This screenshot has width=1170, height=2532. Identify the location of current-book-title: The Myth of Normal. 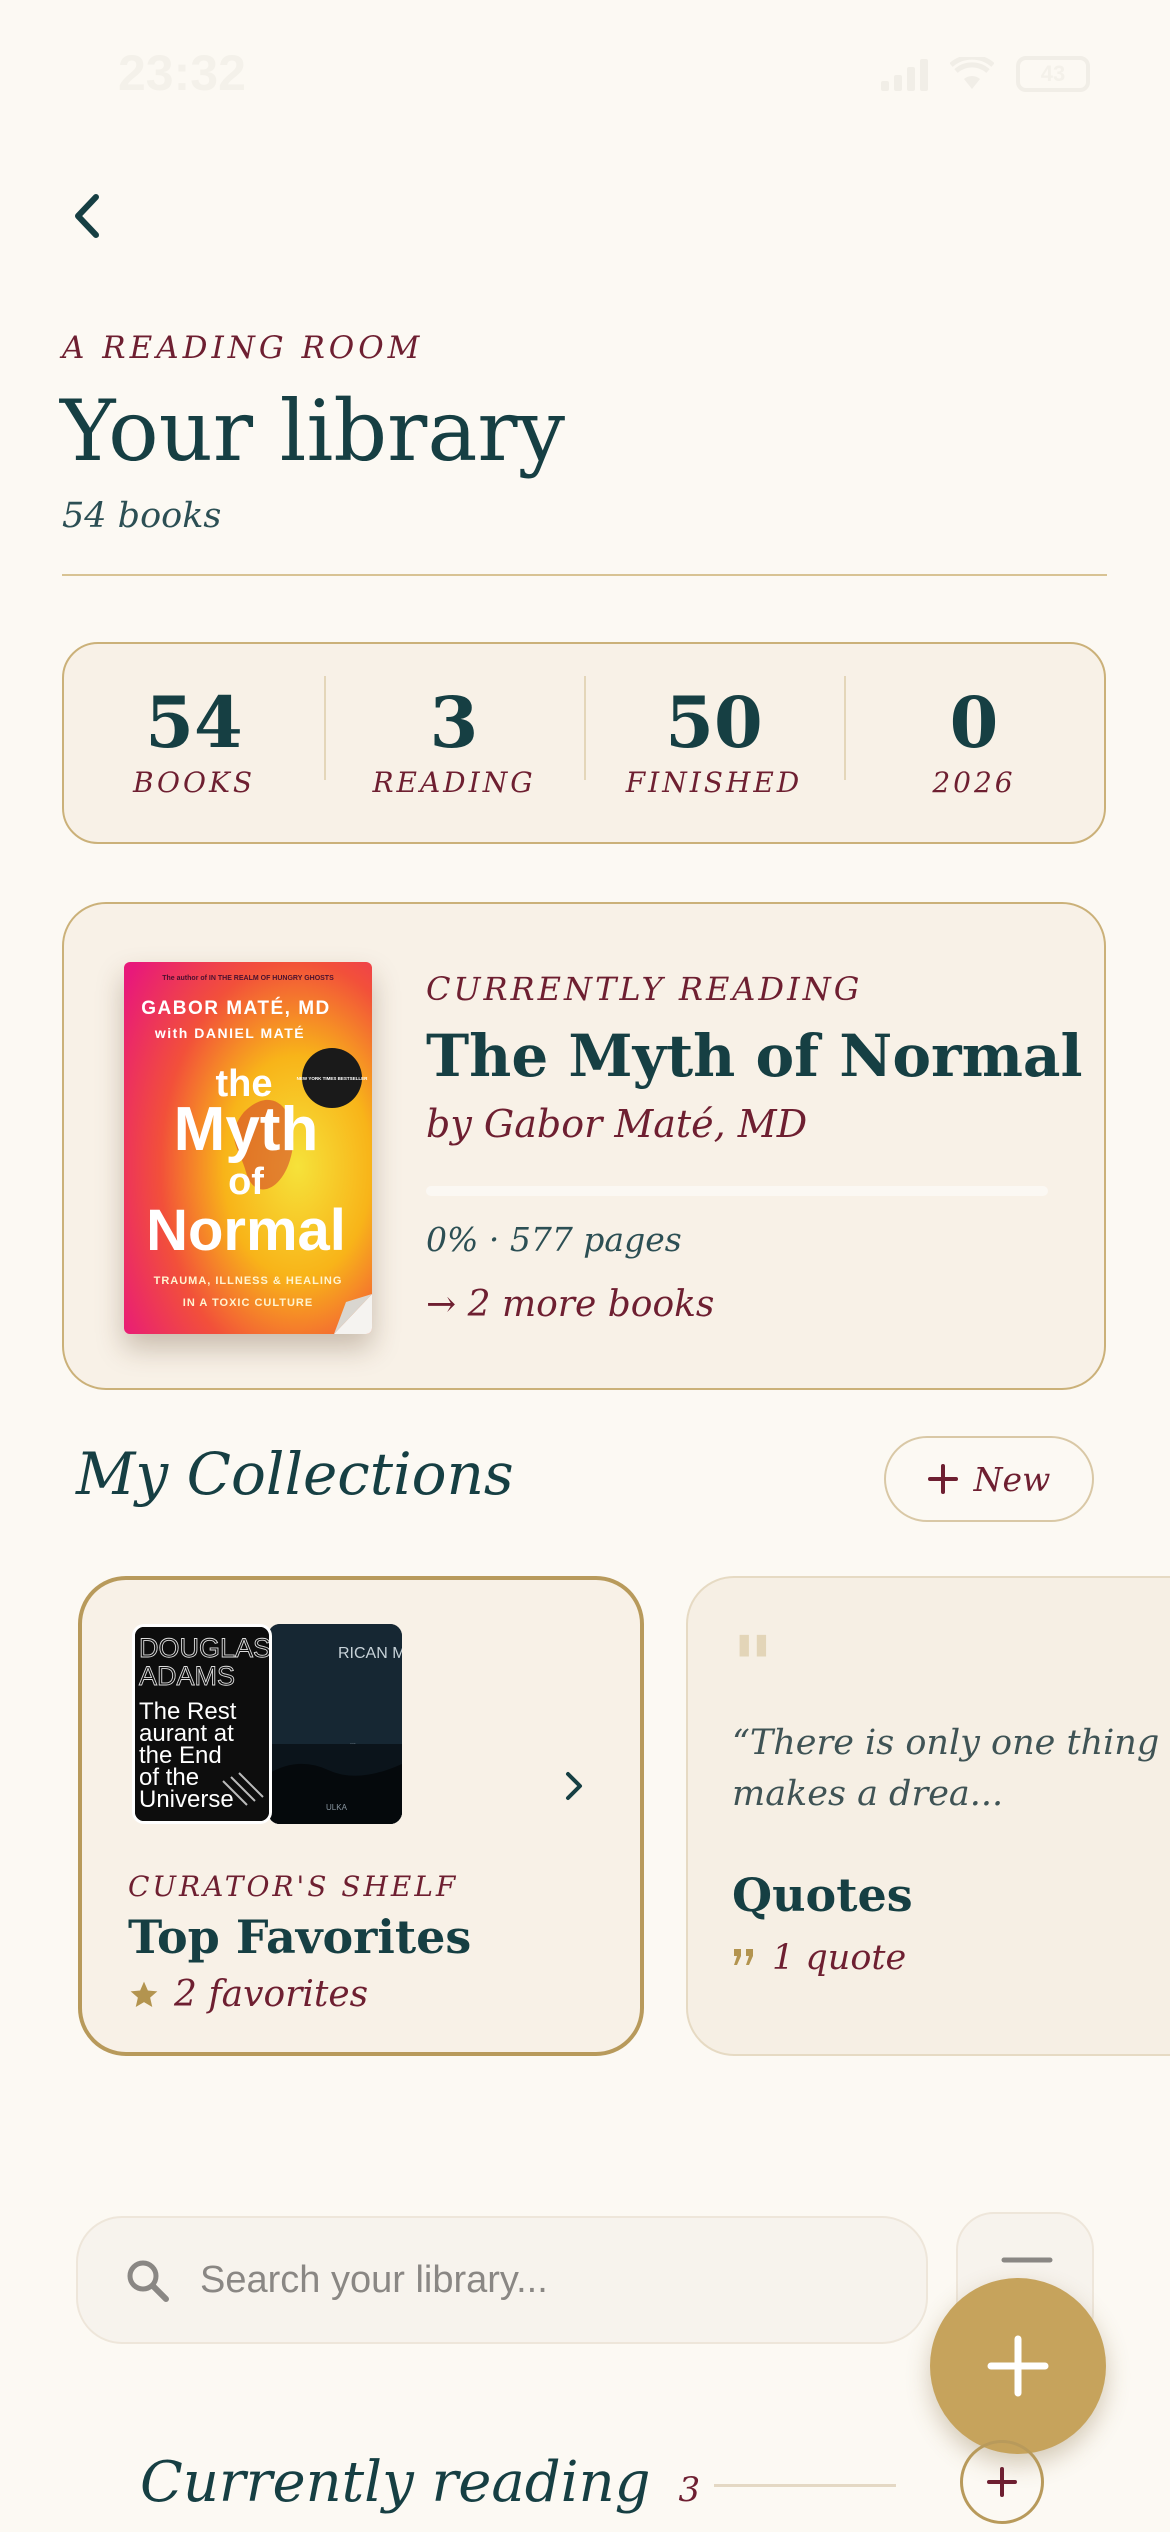
(754, 1056).